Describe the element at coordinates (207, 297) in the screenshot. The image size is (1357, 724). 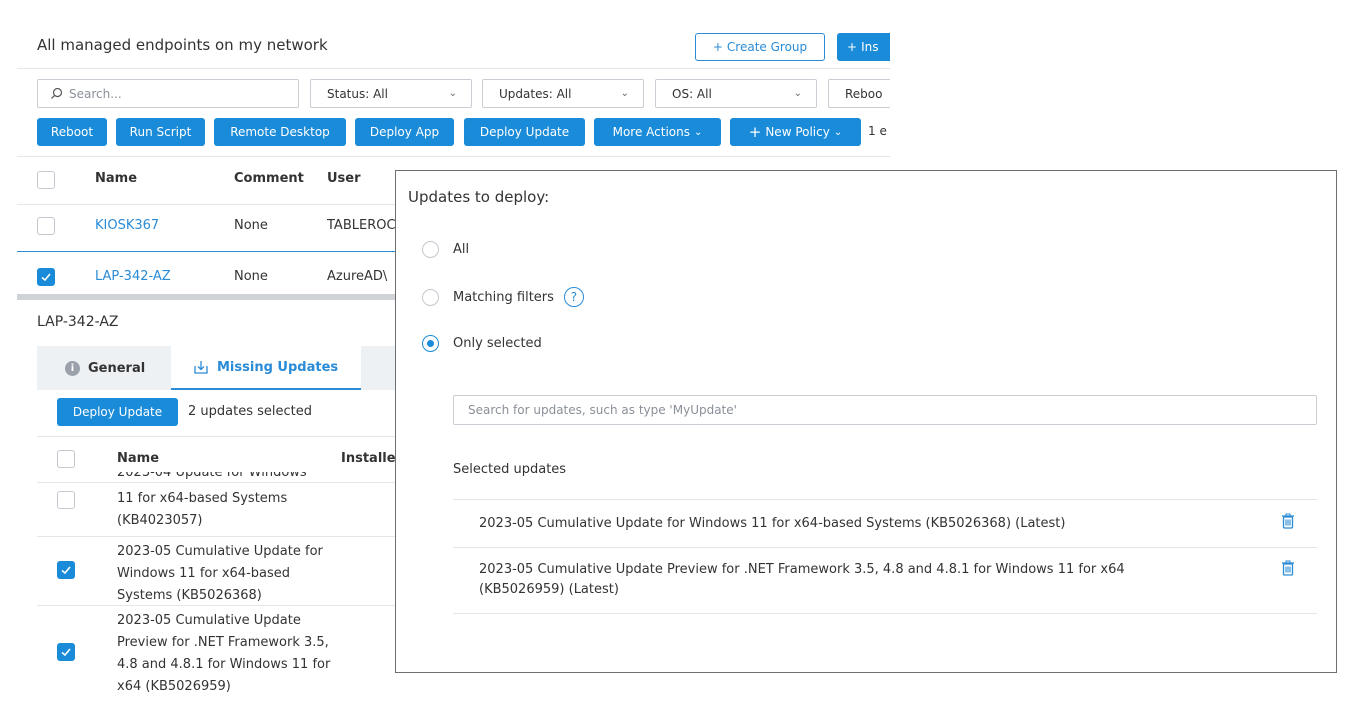
I see `horizontal-scrollbar` at that location.